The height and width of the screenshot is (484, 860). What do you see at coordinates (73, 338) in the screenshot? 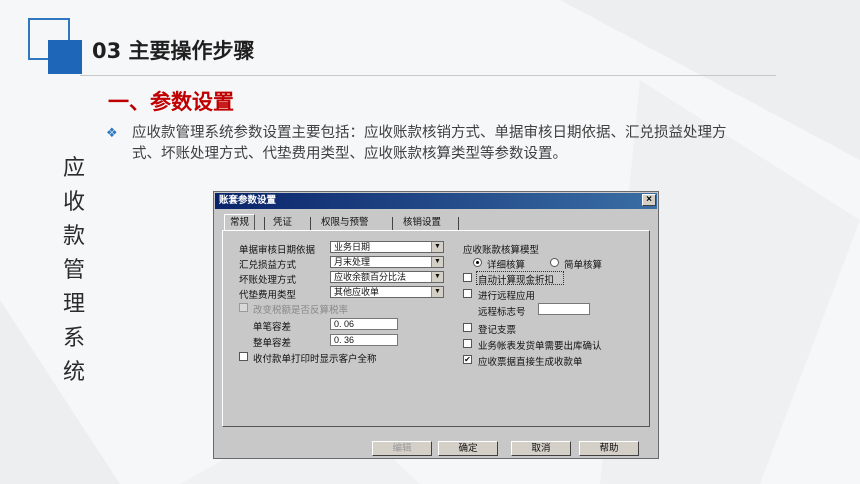
I see `side-title-char: 系` at bounding box center [73, 338].